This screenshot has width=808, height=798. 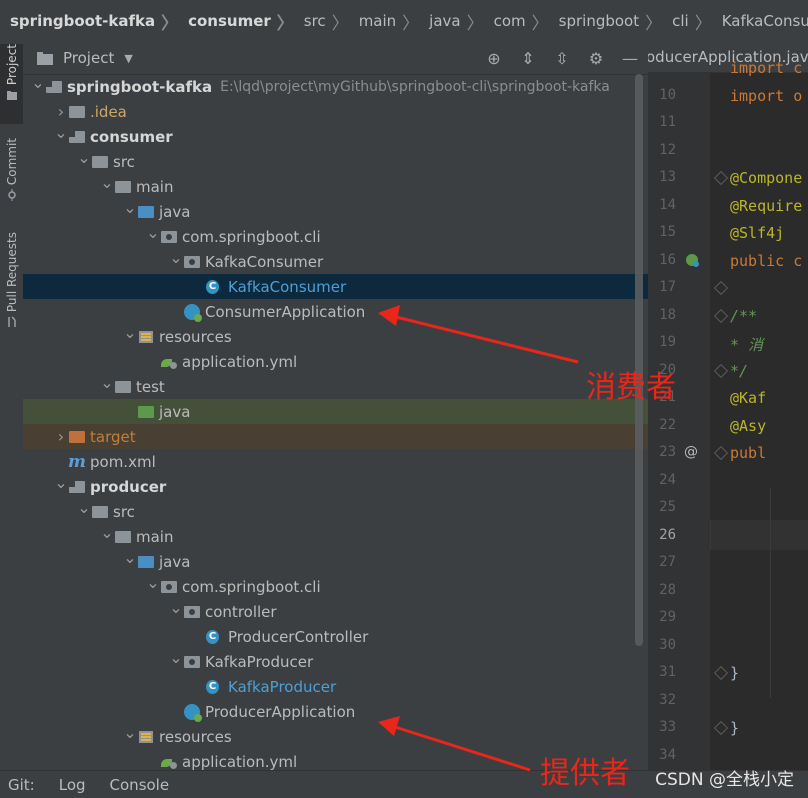 I want to click on annotation-arrows, so click(x=478, y=538).